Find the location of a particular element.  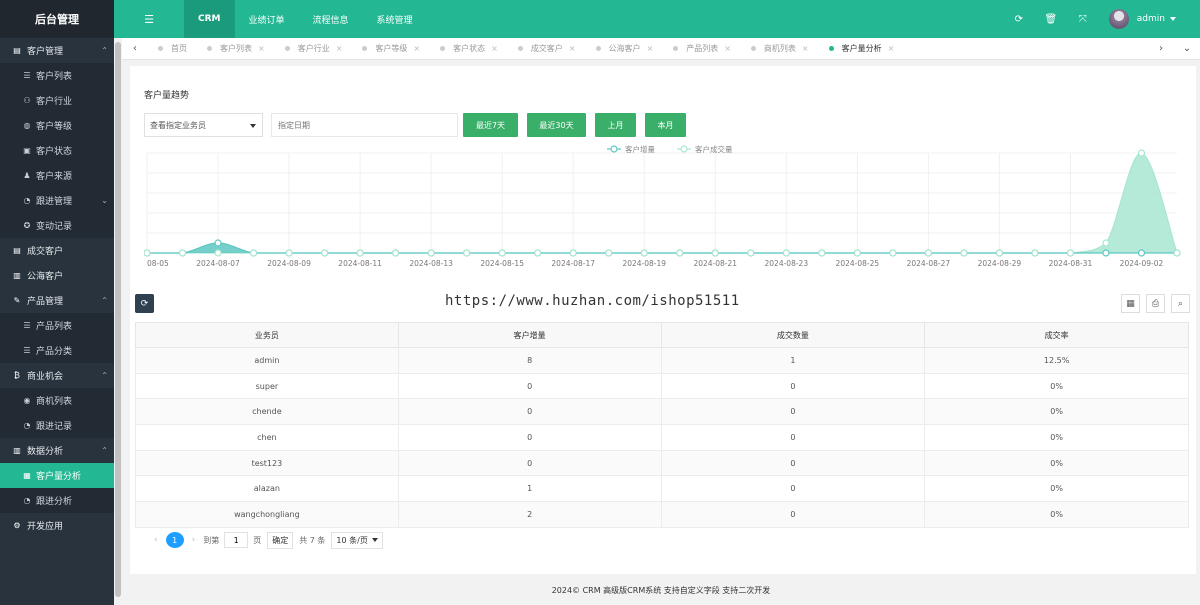

tab-label: 客户量分析 is located at coordinates (861, 48).